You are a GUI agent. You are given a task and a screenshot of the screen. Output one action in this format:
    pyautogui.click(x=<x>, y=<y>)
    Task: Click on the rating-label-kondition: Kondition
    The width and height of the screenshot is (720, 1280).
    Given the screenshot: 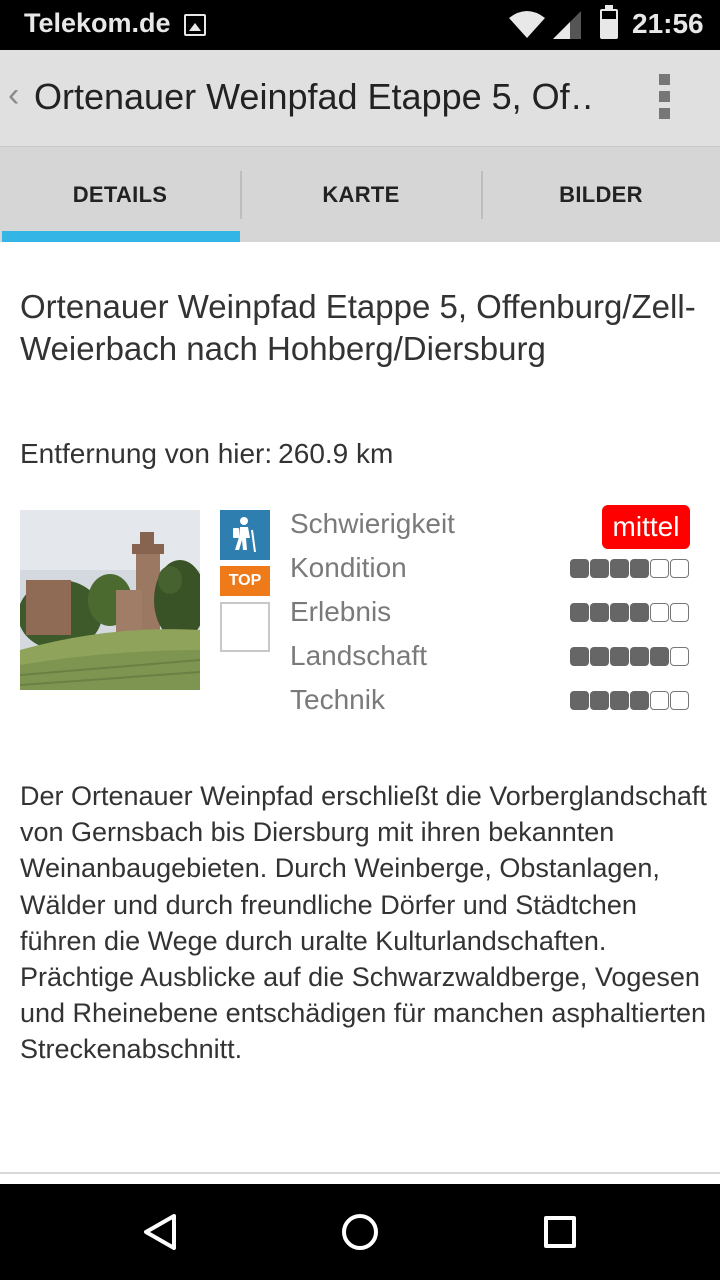 What is the action you would take?
    pyautogui.click(x=348, y=567)
    